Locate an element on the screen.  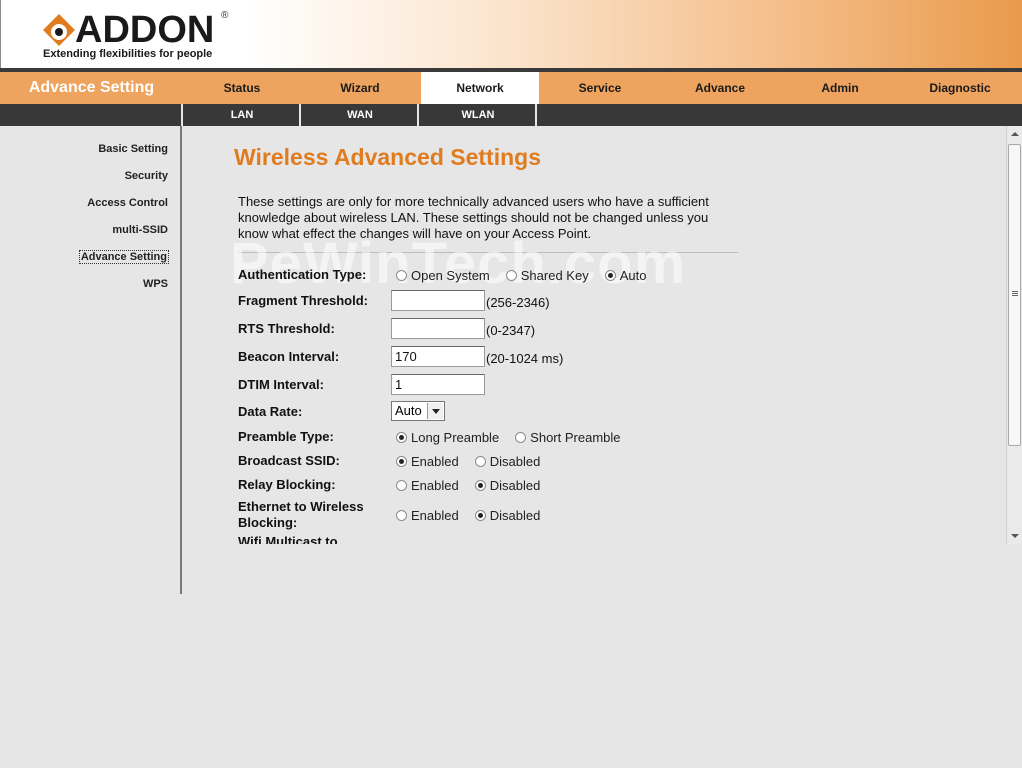
eth-wireless-enabled-label: Enabled is located at coordinates (435, 515).